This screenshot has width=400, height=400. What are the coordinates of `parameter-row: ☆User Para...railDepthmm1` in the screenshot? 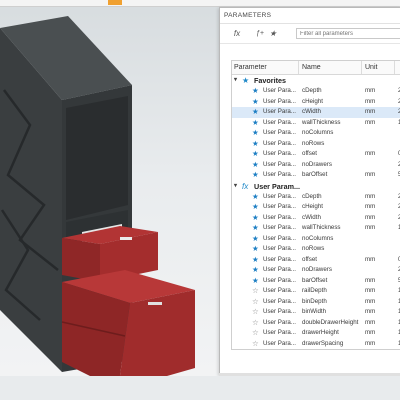 It's located at (316, 291).